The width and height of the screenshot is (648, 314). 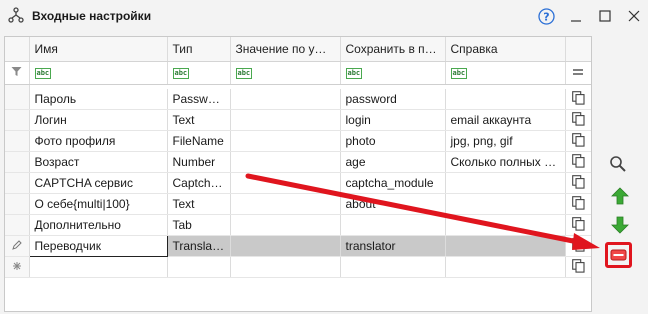 I want to click on maximize-button, so click(x=605, y=16).